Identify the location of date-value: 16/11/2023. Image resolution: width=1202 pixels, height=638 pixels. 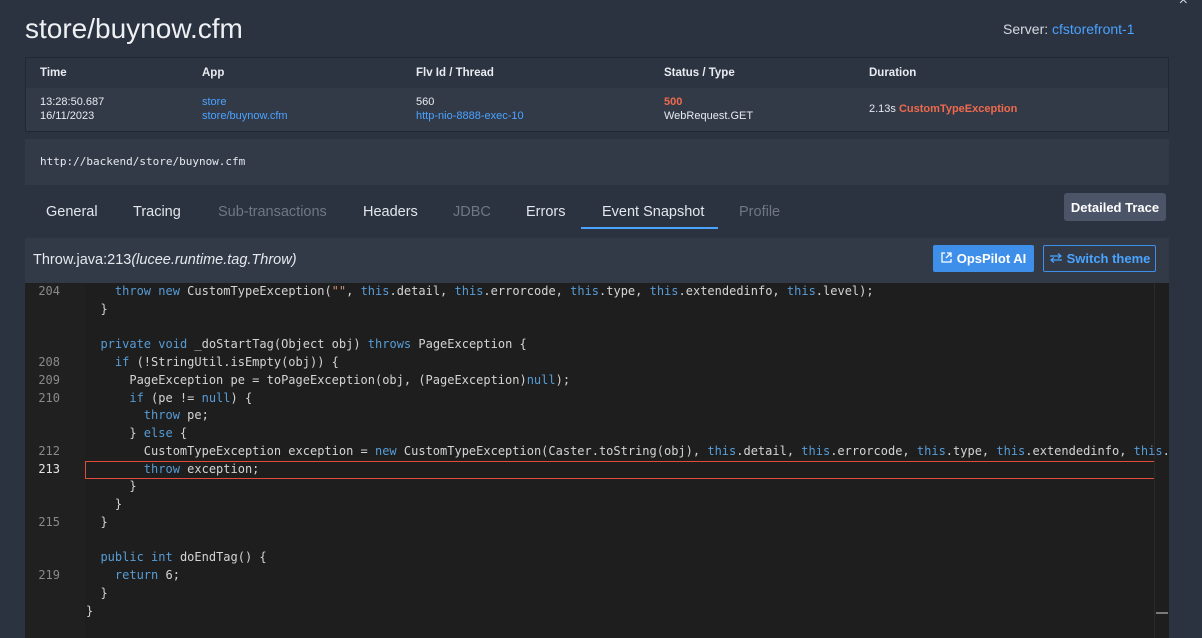
(67, 116).